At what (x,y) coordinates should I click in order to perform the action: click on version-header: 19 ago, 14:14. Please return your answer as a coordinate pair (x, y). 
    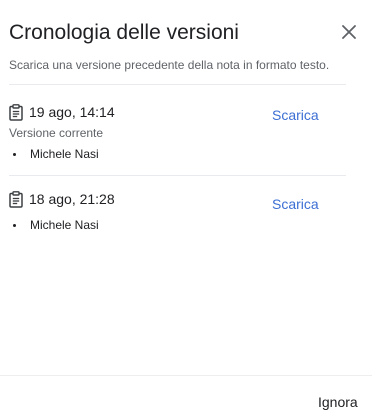
    Looking at the image, I should click on (62, 112).